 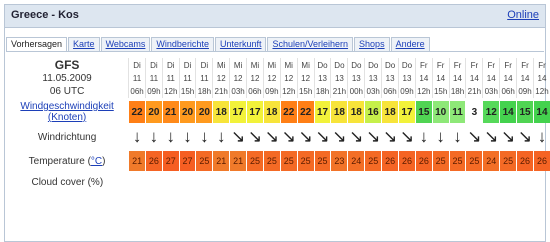 What do you see at coordinates (410, 44) in the screenshot?
I see `tab-andere: Andere` at bounding box center [410, 44].